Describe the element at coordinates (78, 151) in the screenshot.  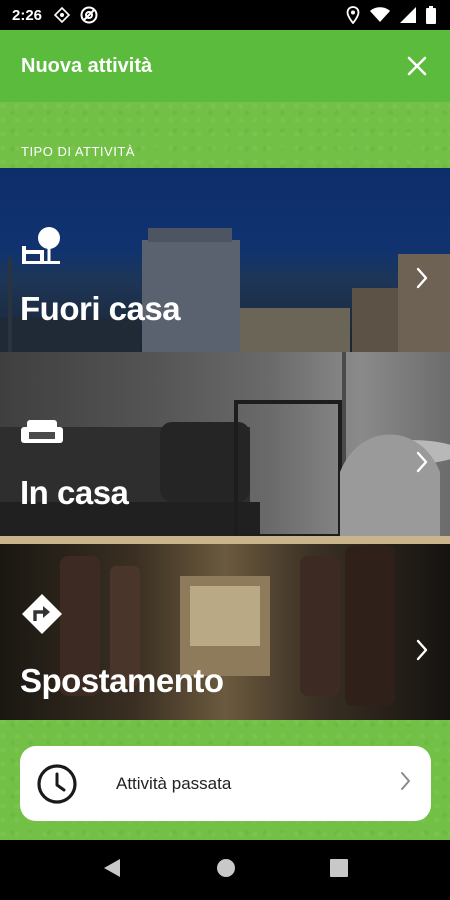
I see `section-label: TIPO DI ATTIVITÀ` at that location.